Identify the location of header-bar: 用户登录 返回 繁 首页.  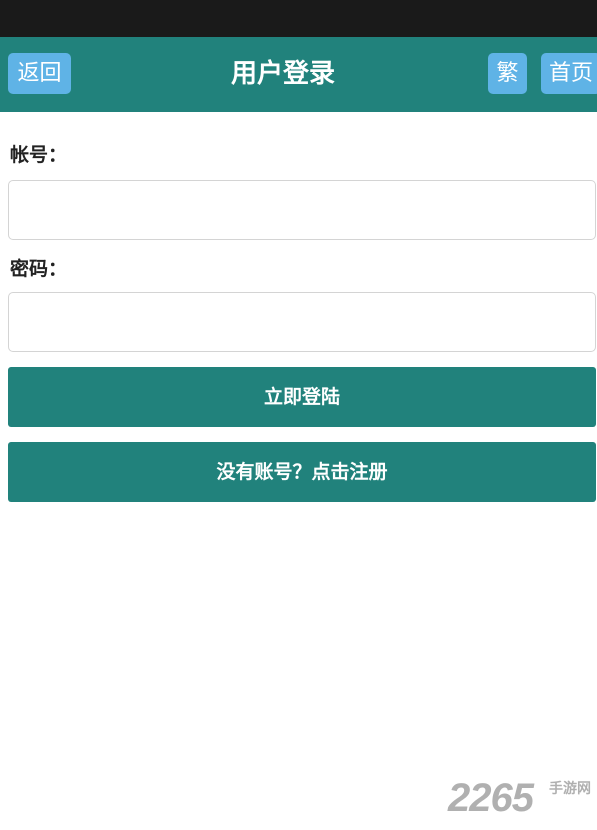
(298, 74).